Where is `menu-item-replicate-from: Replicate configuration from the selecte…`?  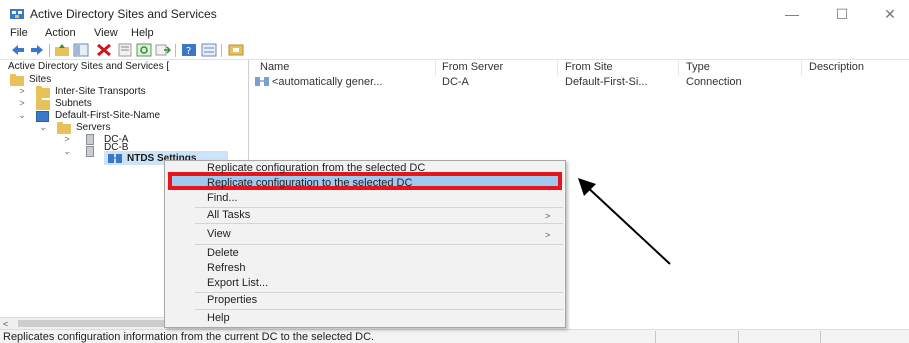
menu-item-replicate-from: Replicate configuration from the selecte… is located at coordinates (316, 168).